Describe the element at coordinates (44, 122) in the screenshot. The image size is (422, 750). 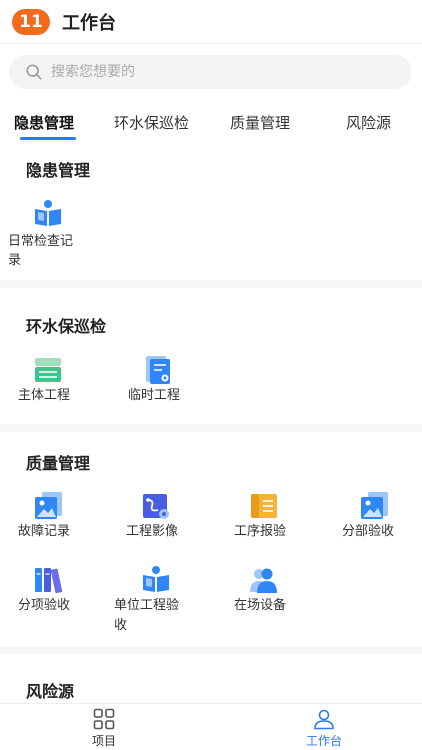
I see `tab-hazard: 隐患管理` at that location.